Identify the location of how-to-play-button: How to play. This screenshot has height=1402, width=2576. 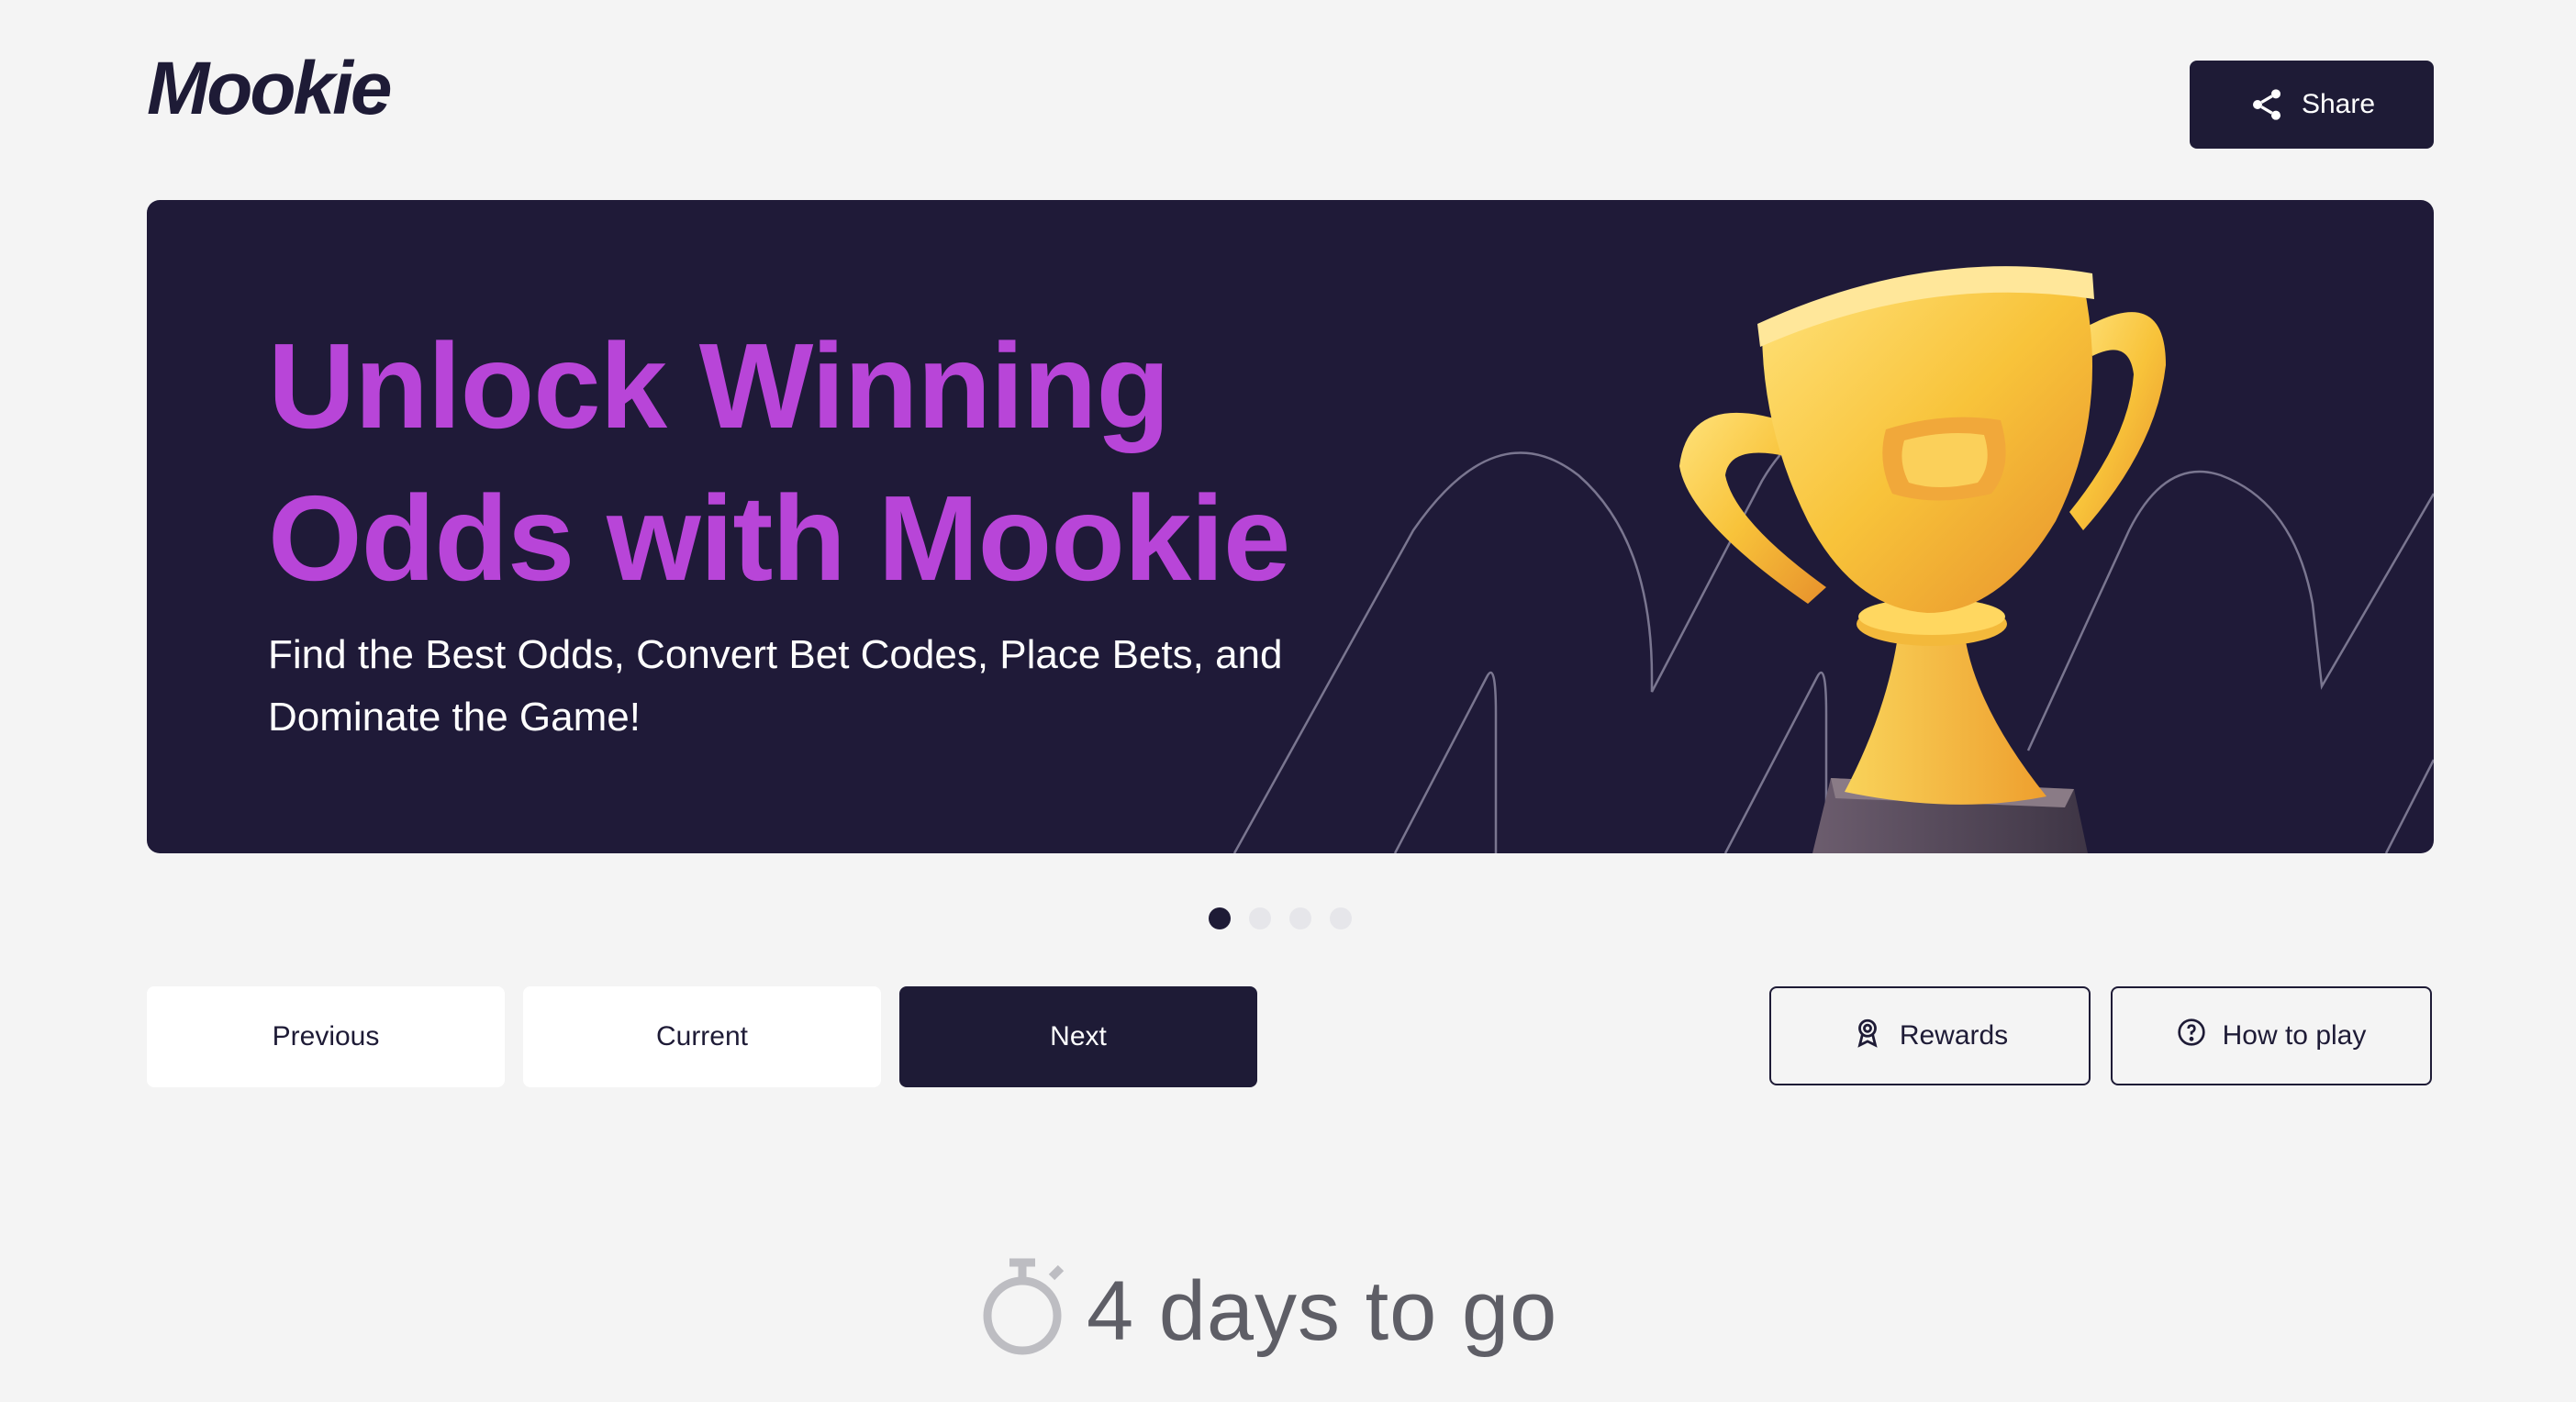
(2271, 1035).